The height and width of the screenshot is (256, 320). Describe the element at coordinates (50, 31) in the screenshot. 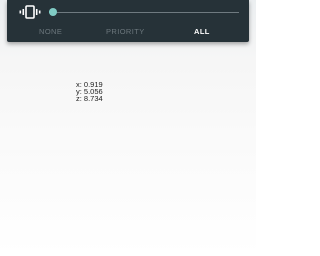

I see `tab-none: NONE` at that location.